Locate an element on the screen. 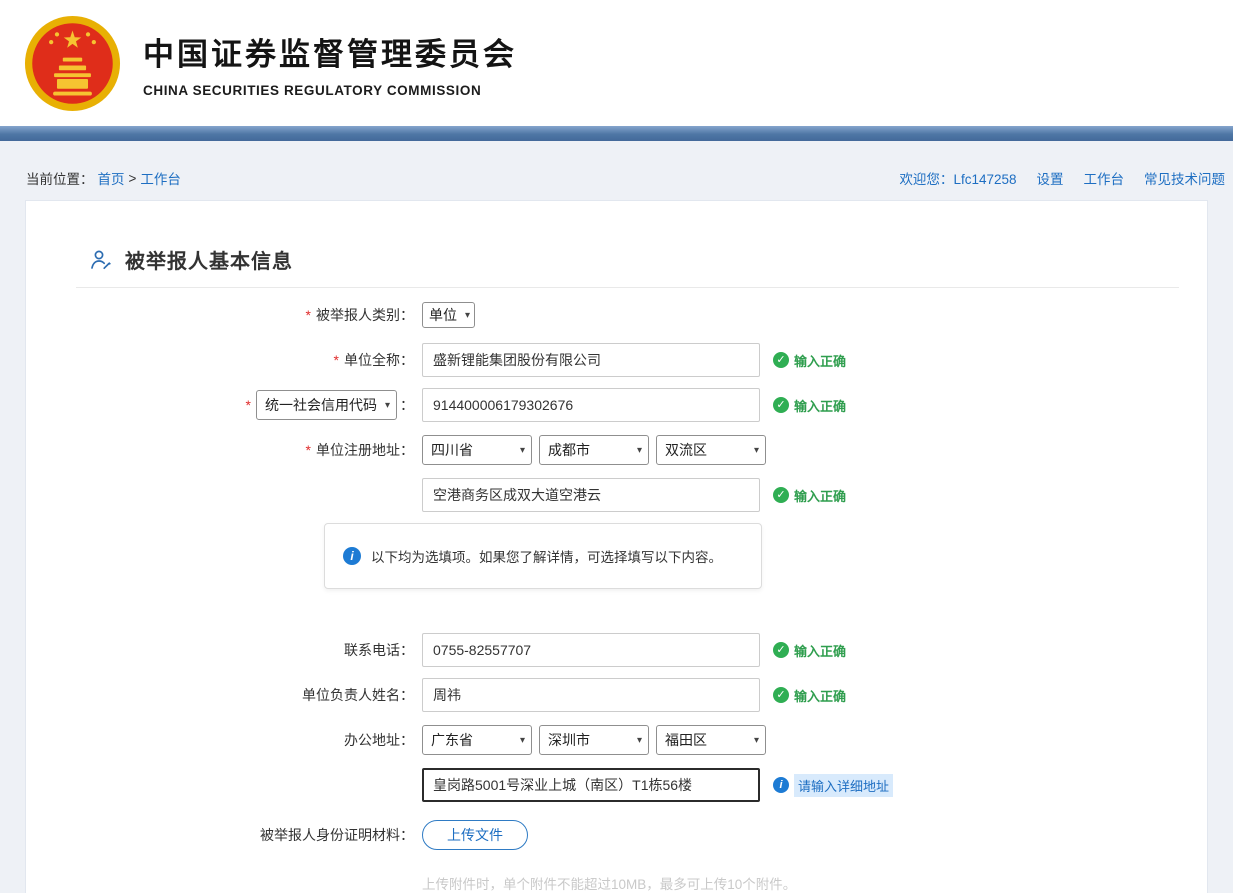 This screenshot has height=893, width=1233. office-address-label: 办公地址： is located at coordinates (379, 740).